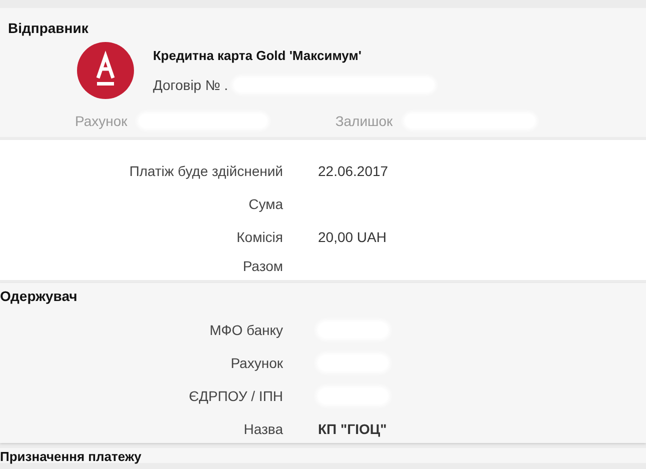 This screenshot has height=469, width=646. What do you see at coordinates (257, 55) in the screenshot?
I see `card-title: Кредитна карта Gold 'Максимум'` at bounding box center [257, 55].